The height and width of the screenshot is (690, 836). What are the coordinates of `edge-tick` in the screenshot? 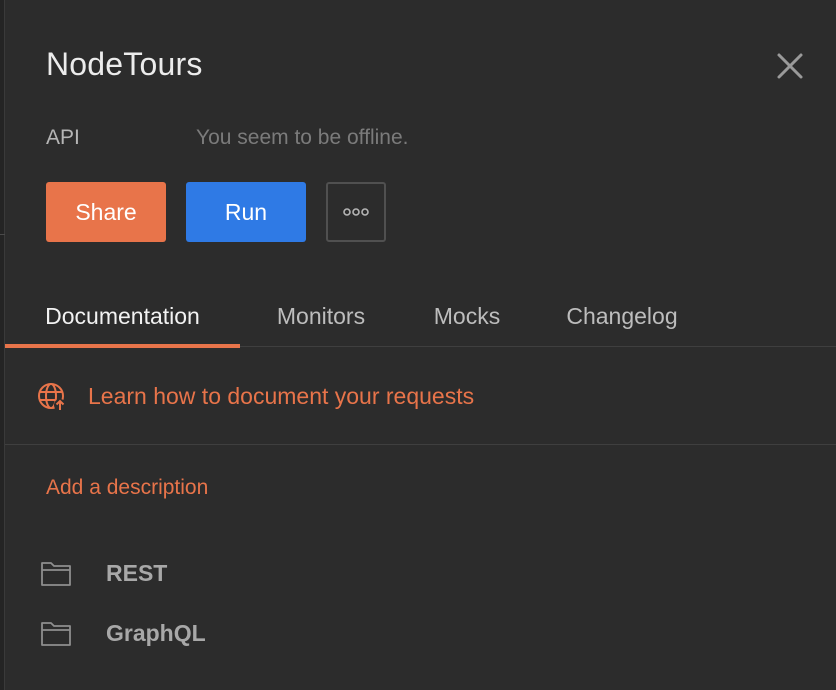 It's located at (2, 234).